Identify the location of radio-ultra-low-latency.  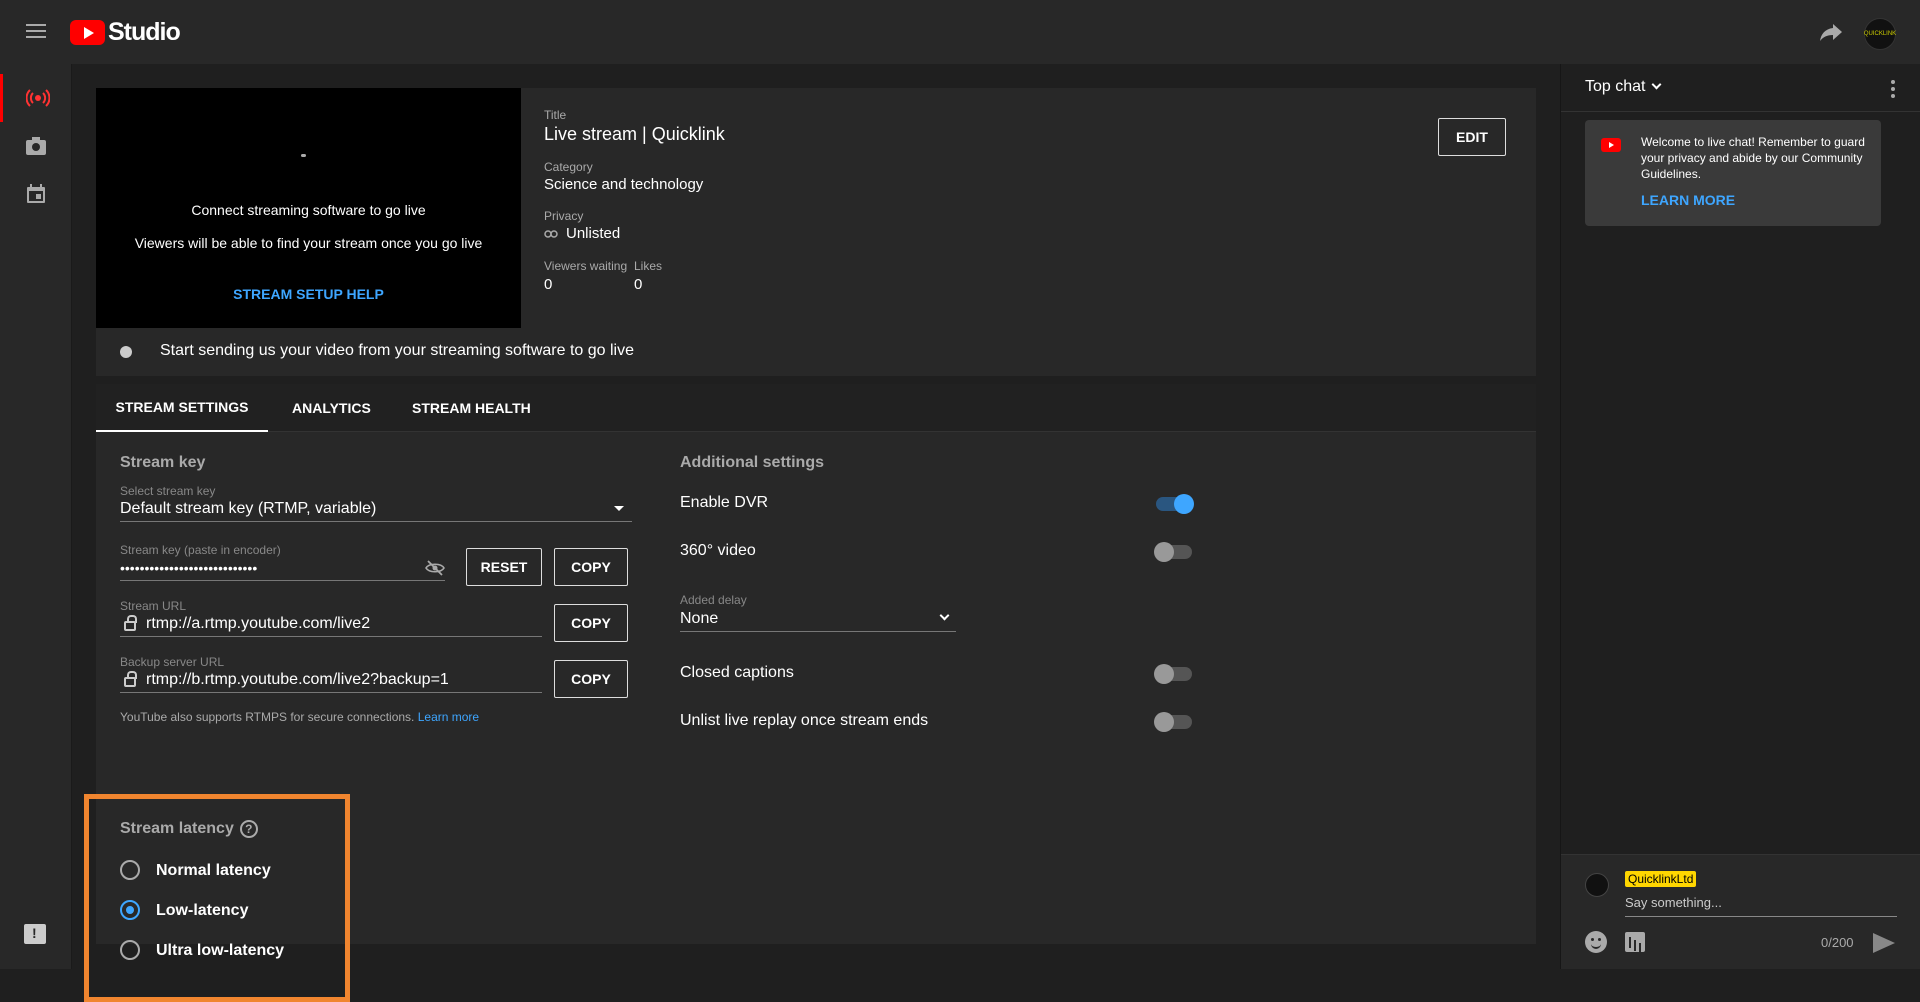
(130, 950).